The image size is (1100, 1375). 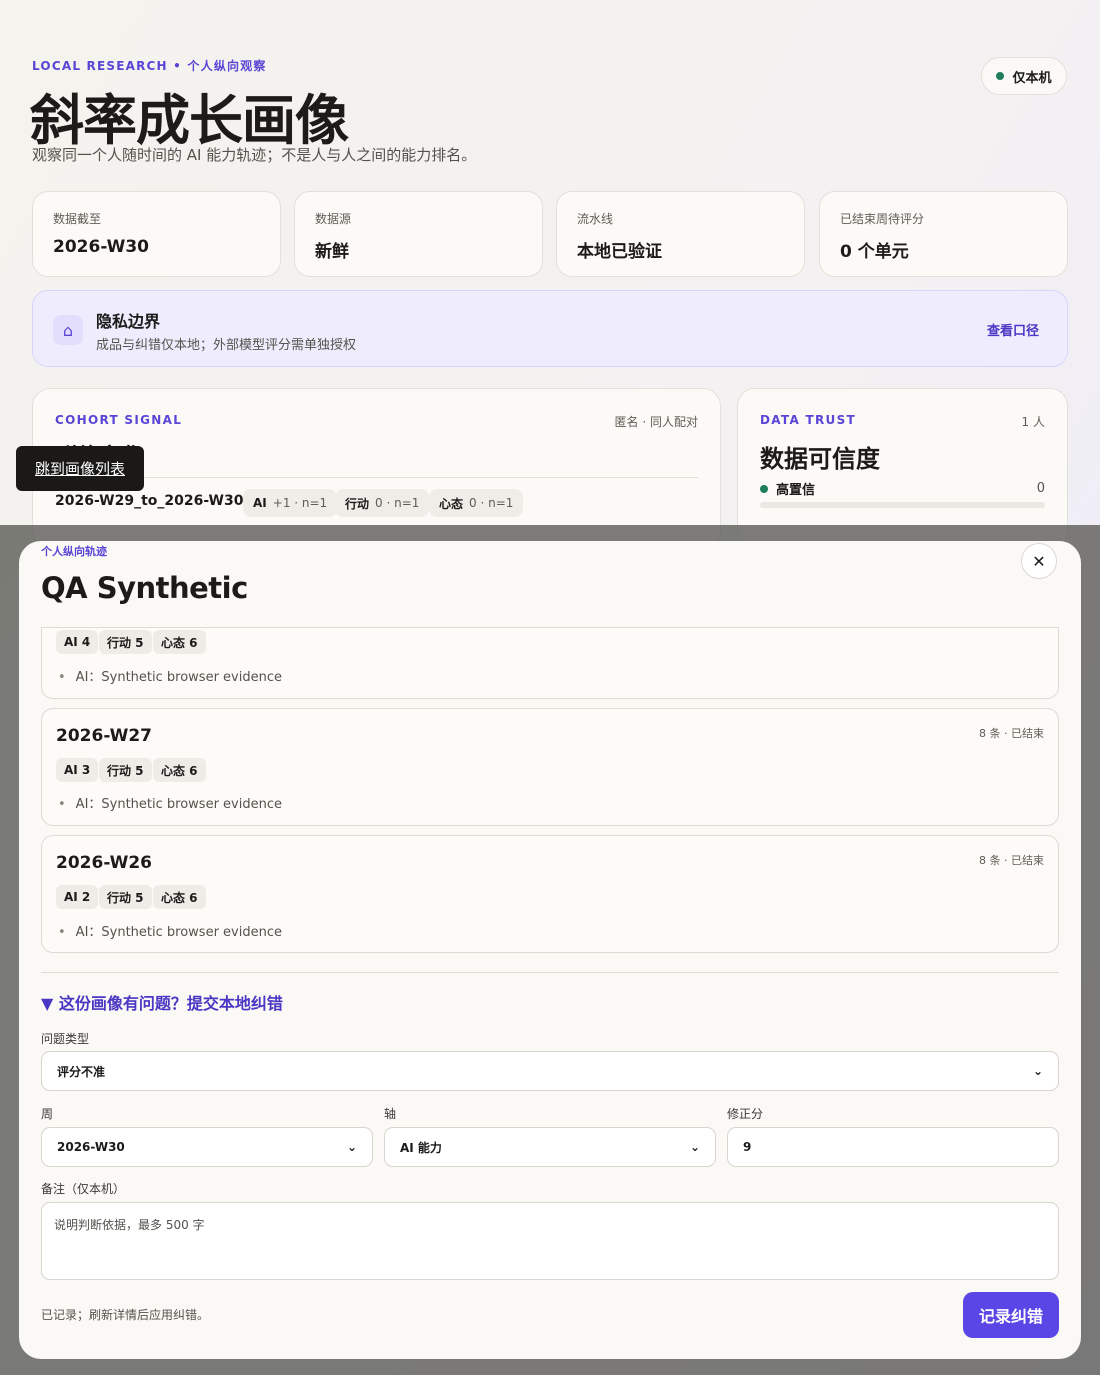 What do you see at coordinates (144, 588) in the screenshot?
I see `modal-title: QA Synthetic` at bounding box center [144, 588].